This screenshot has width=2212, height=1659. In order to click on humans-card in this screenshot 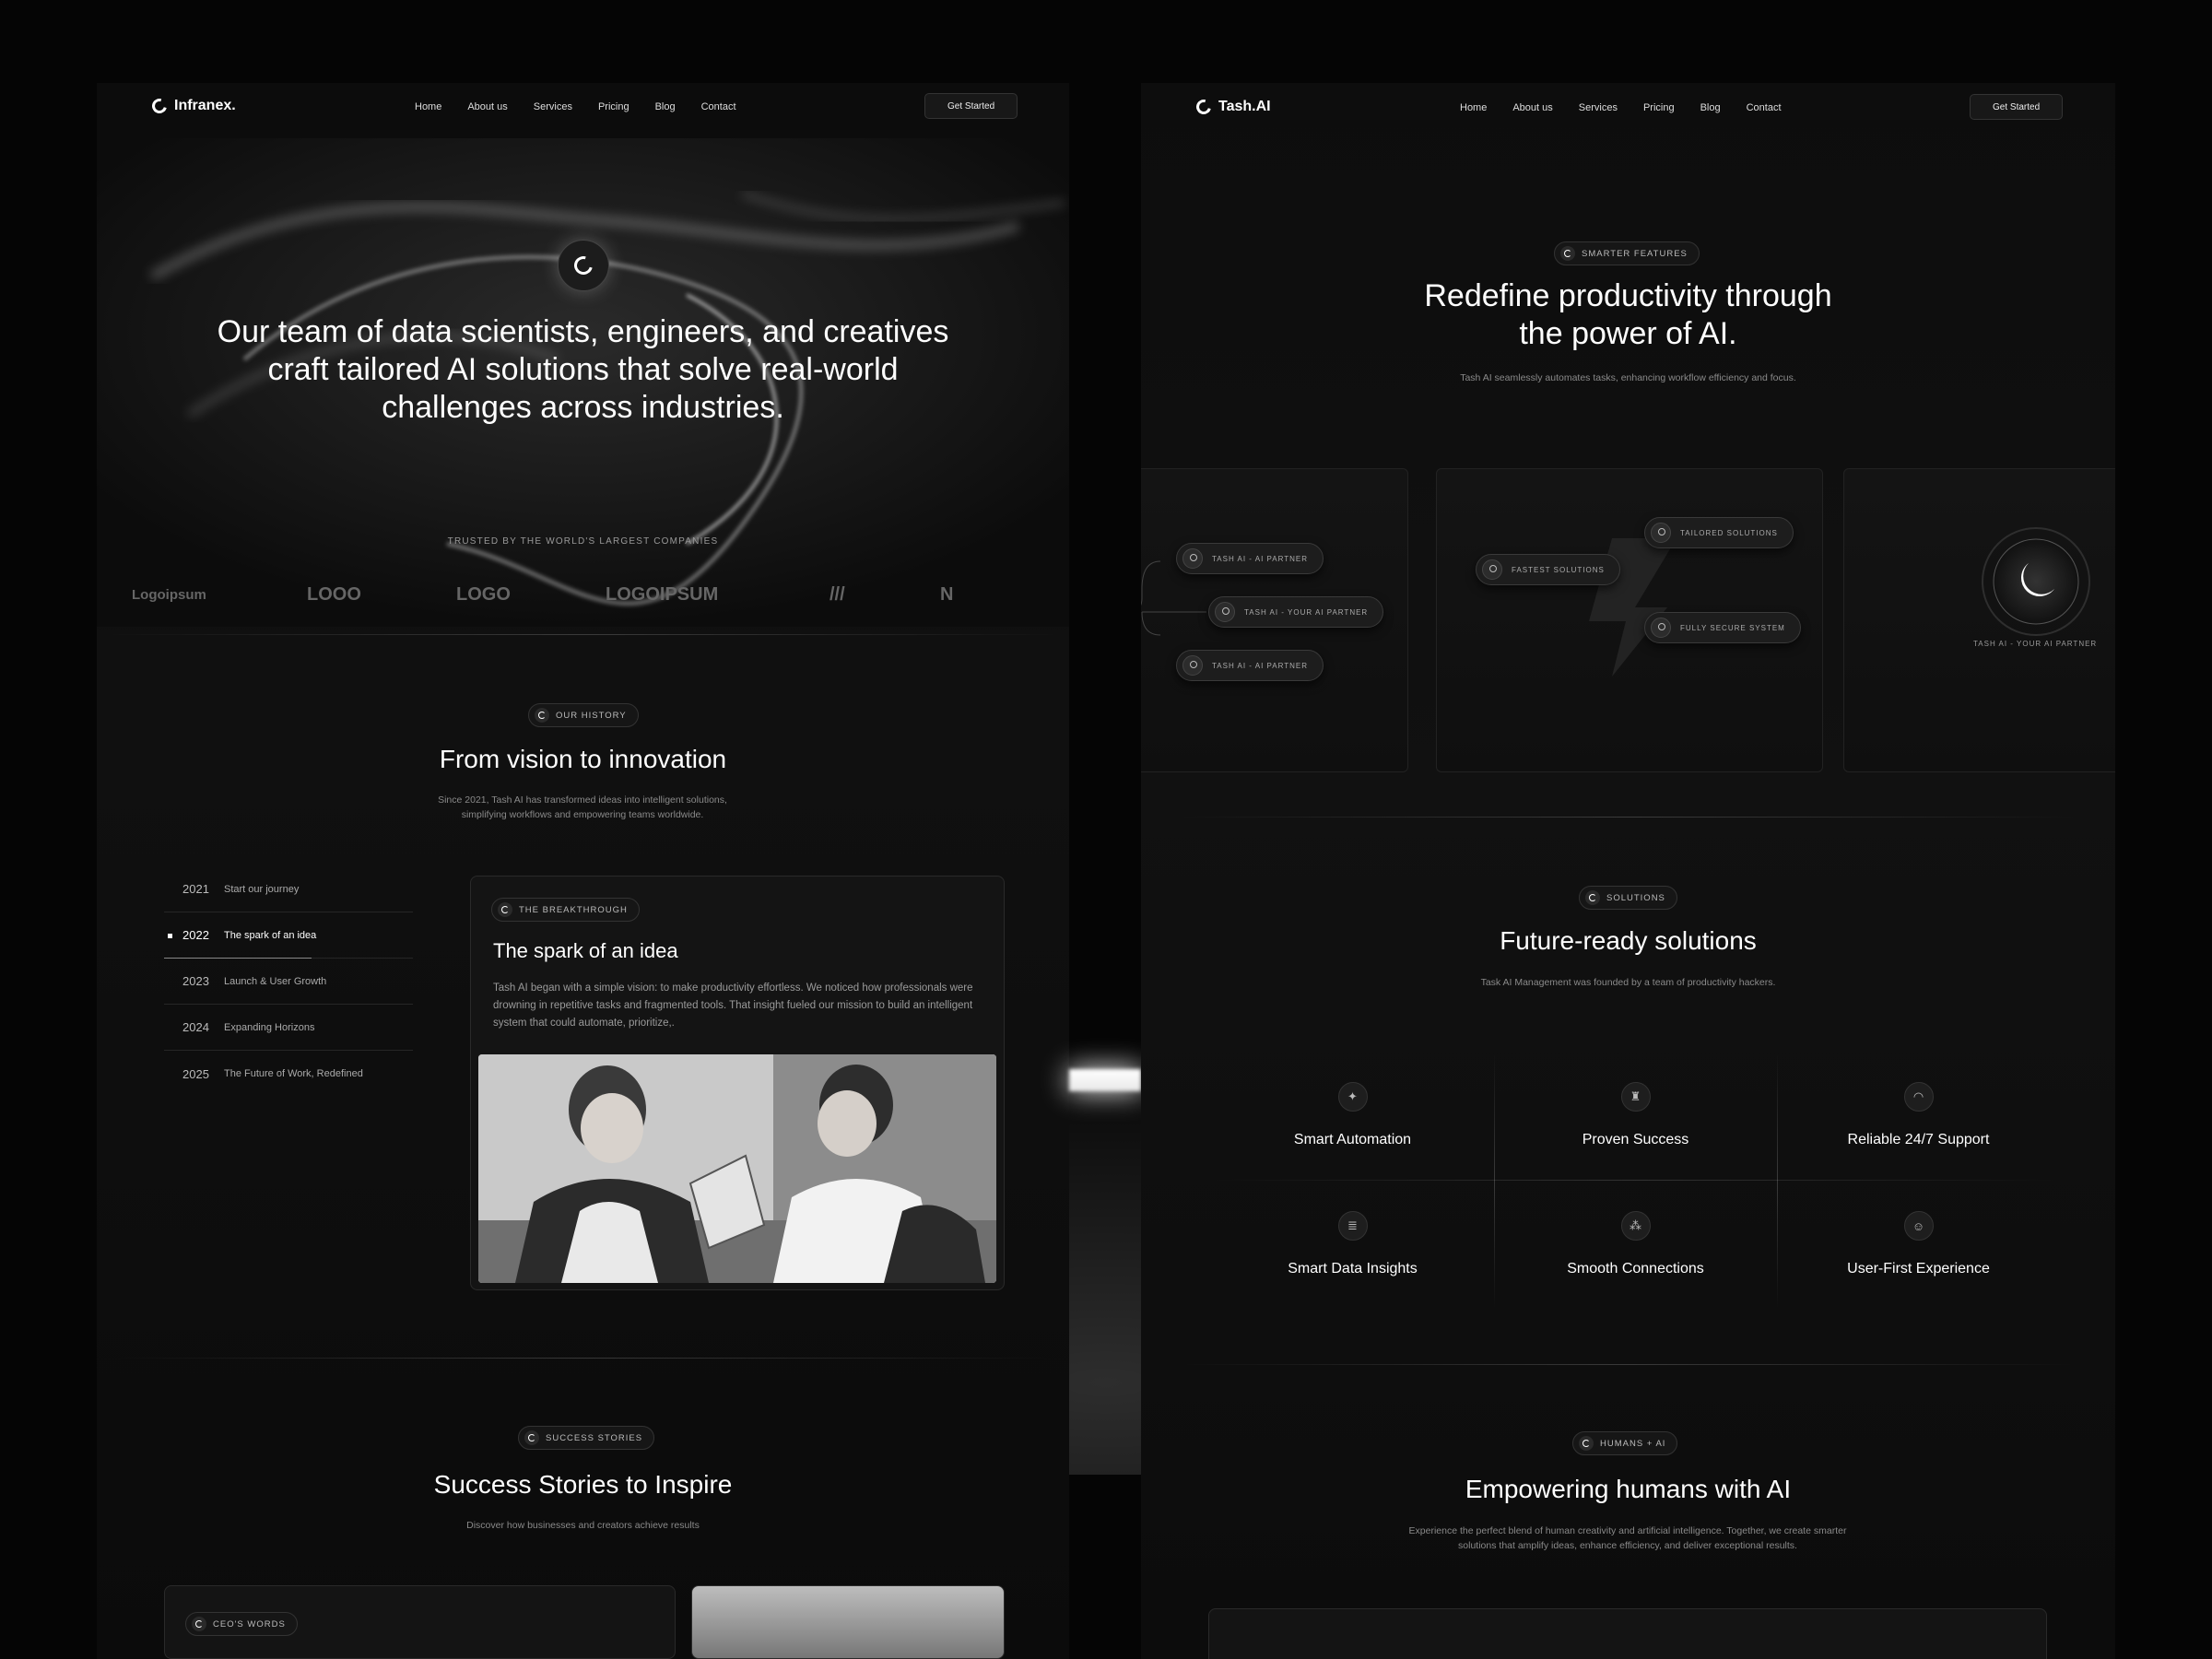, I will do `click(1627, 1633)`.